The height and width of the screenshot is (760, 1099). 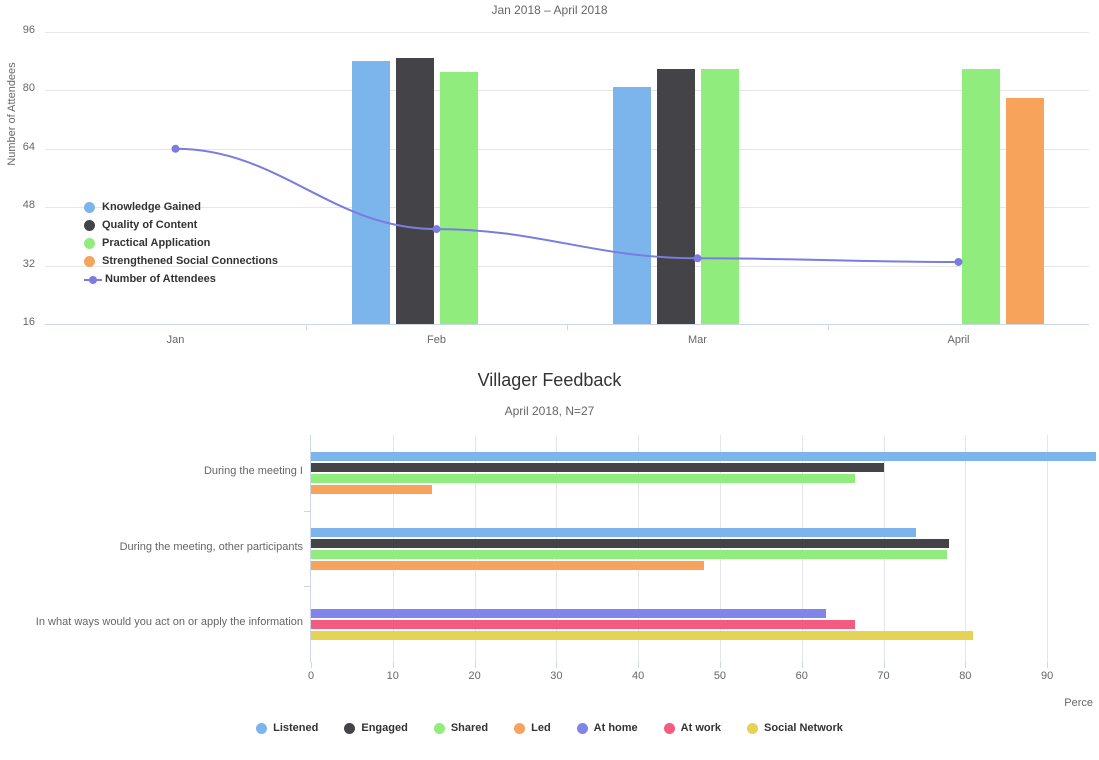 I want to click on x-tick-label: 40, so click(x=638, y=676).